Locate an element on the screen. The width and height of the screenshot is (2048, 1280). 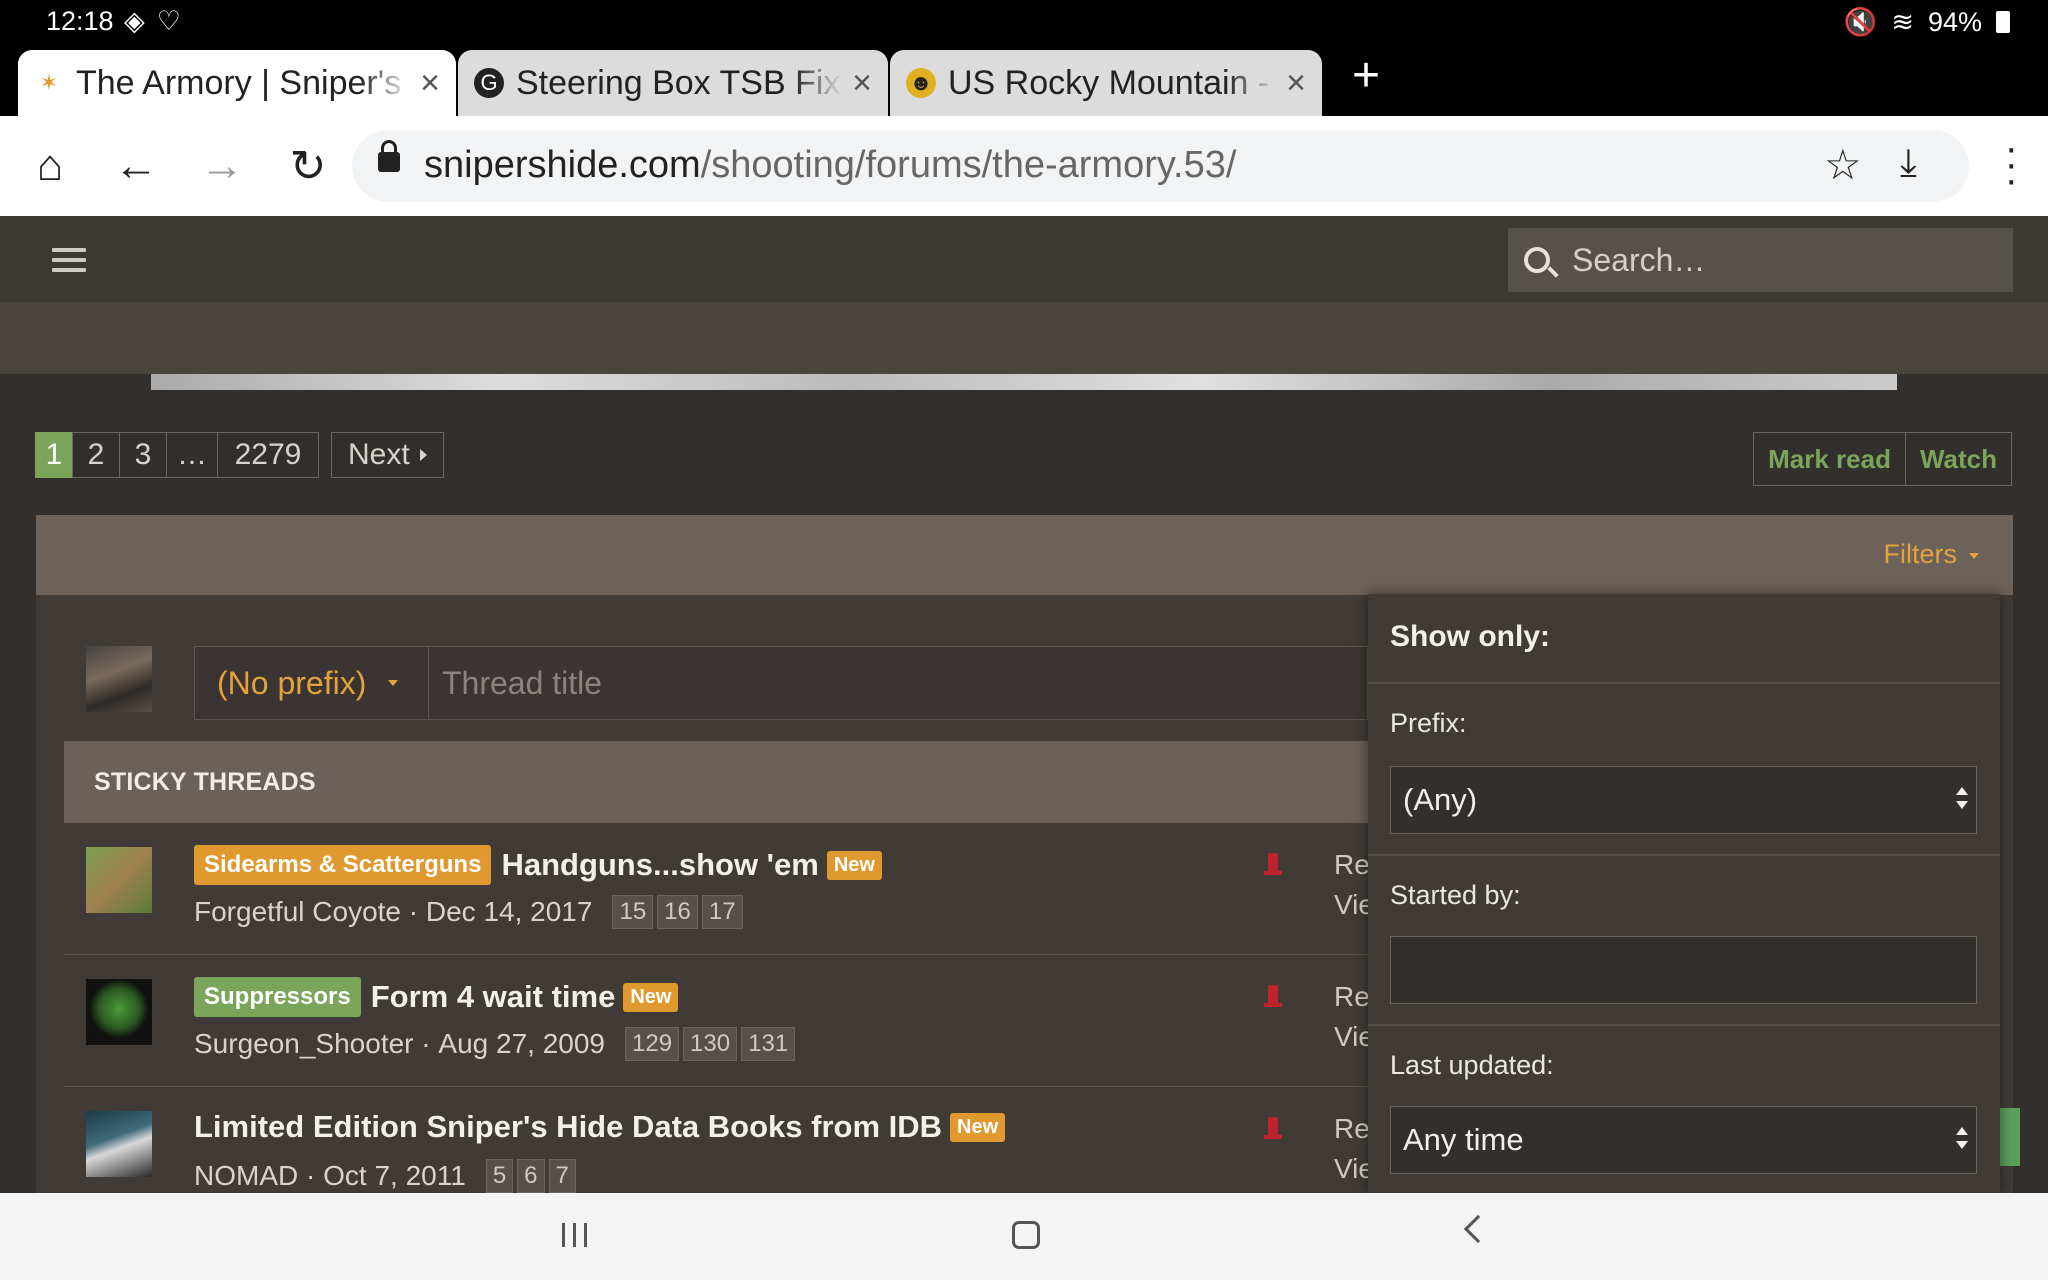
thread-title-link: Form 4 wait time is located at coordinates (493, 997).